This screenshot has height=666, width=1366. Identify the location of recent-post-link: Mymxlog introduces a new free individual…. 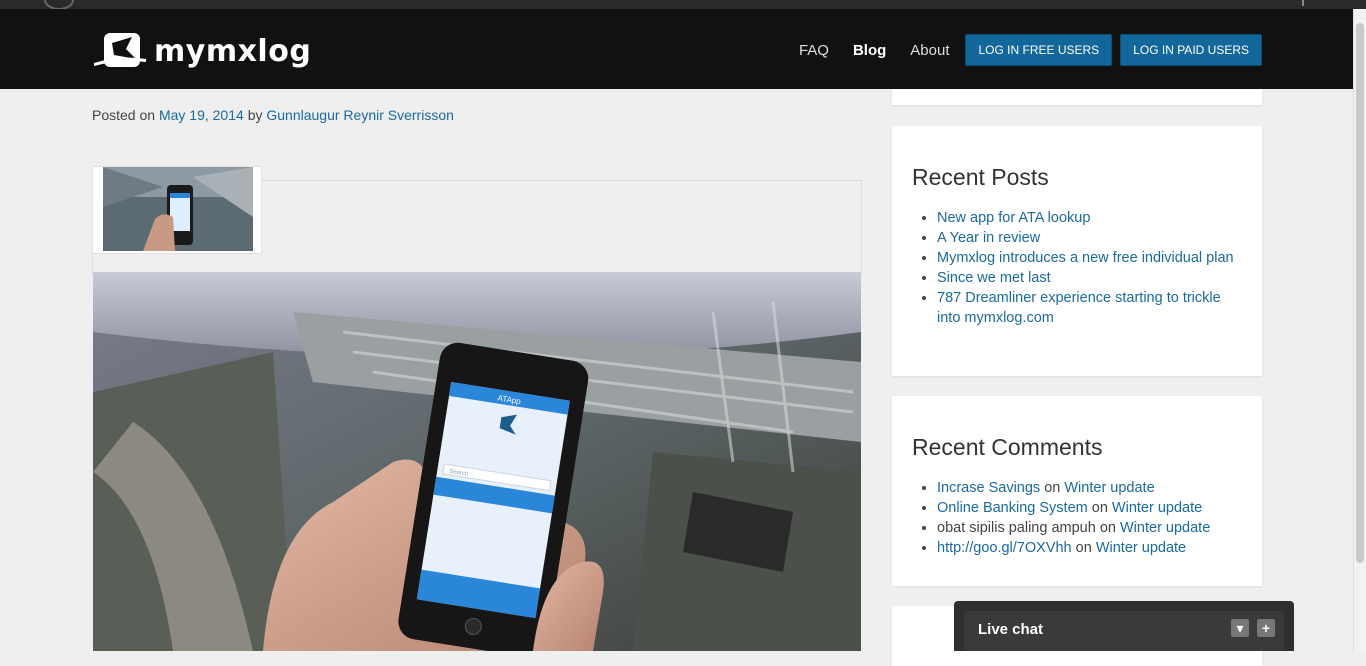
(1085, 258).